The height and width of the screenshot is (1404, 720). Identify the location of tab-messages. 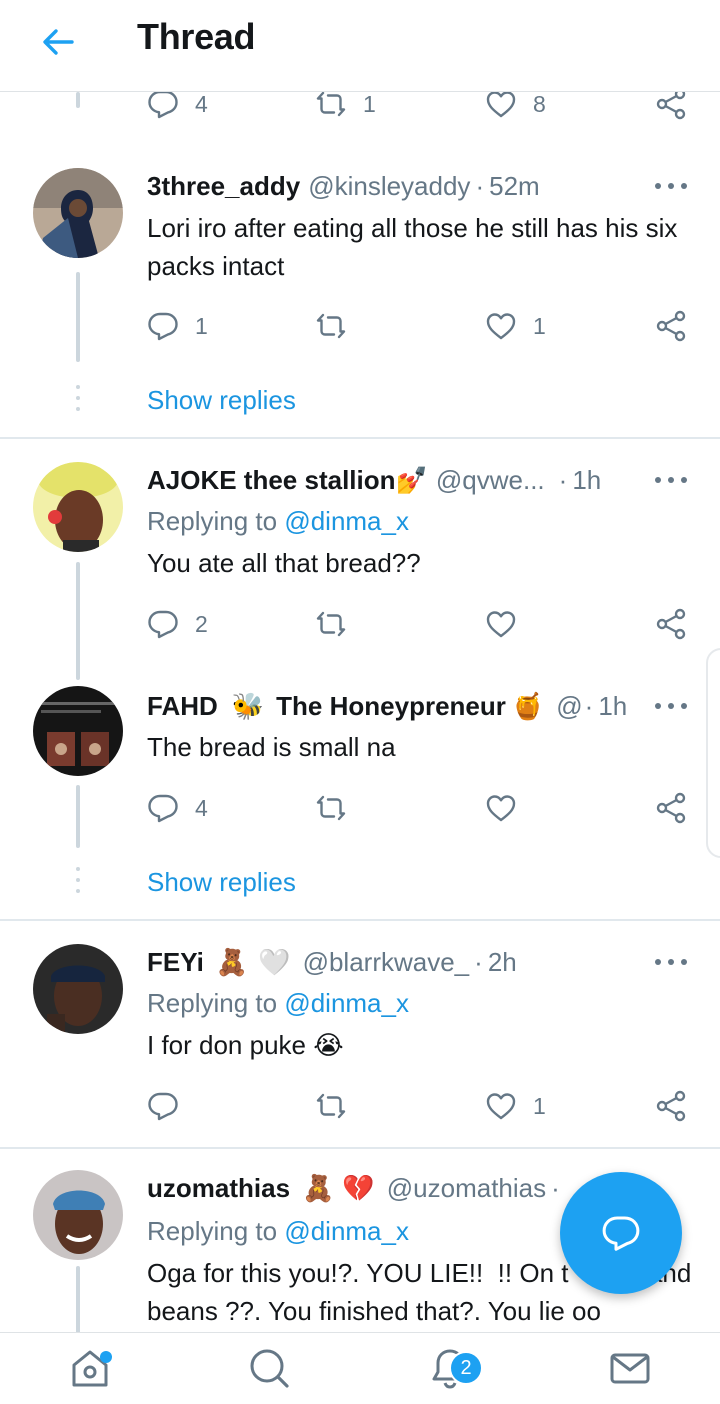
(630, 1368).